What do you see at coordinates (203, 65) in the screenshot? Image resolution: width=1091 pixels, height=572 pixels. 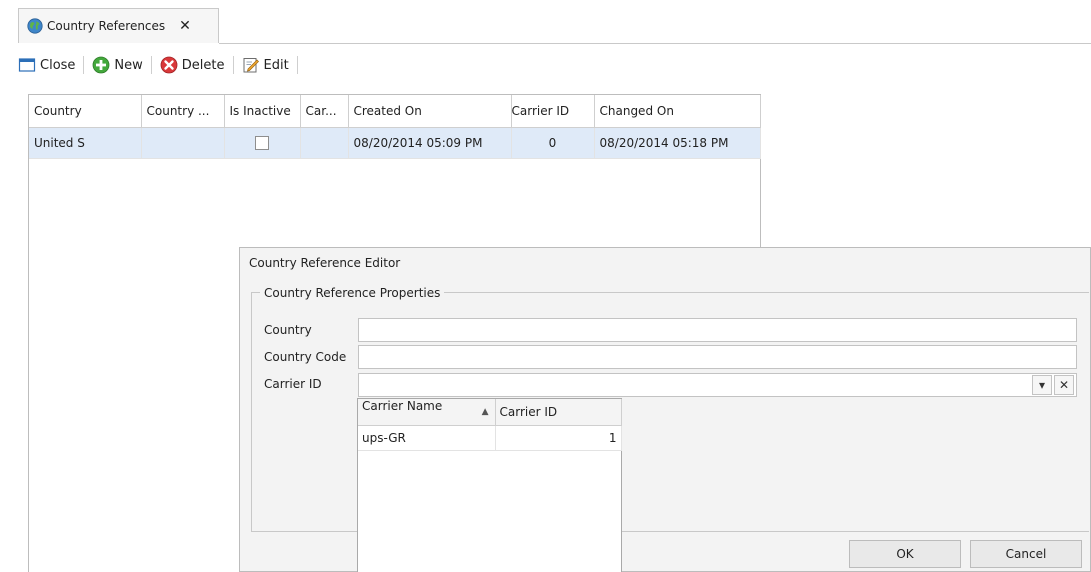 I see `delete-button-label: Delete` at bounding box center [203, 65].